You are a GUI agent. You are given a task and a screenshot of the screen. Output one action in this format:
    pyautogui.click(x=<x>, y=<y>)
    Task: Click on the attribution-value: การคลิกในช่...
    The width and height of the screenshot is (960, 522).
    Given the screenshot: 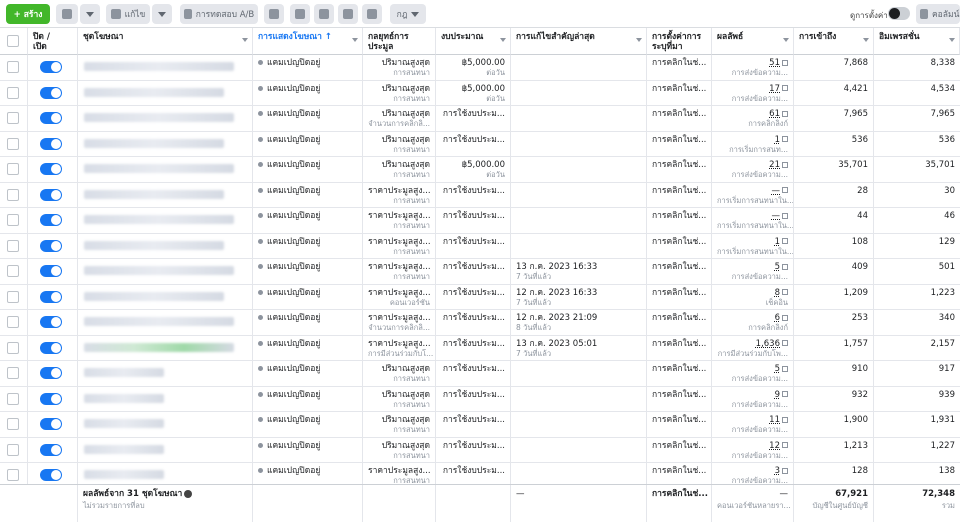 What is the action you would take?
    pyautogui.click(x=679, y=343)
    